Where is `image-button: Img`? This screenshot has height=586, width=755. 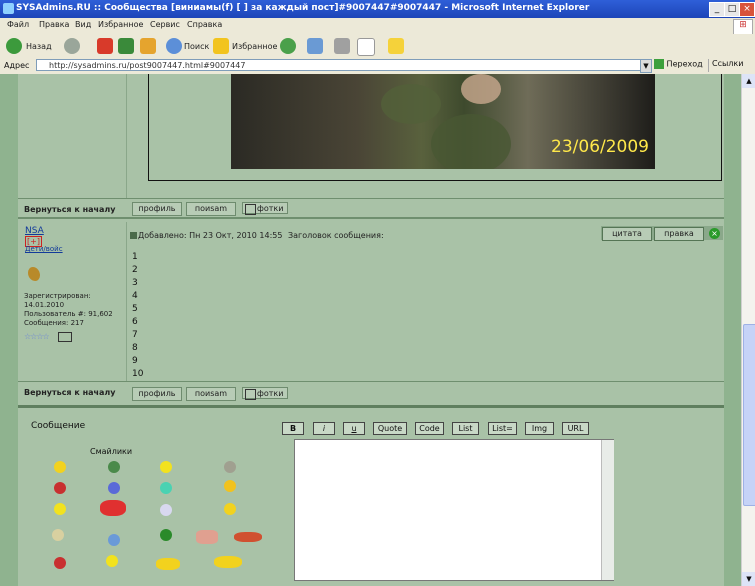
image-button: Img is located at coordinates (539, 428).